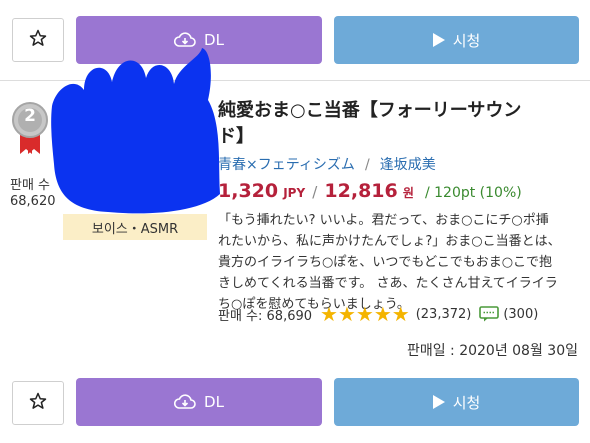 The height and width of the screenshot is (443, 590). What do you see at coordinates (473, 193) in the screenshot?
I see `points-info: / 120pt (10%)` at bounding box center [473, 193].